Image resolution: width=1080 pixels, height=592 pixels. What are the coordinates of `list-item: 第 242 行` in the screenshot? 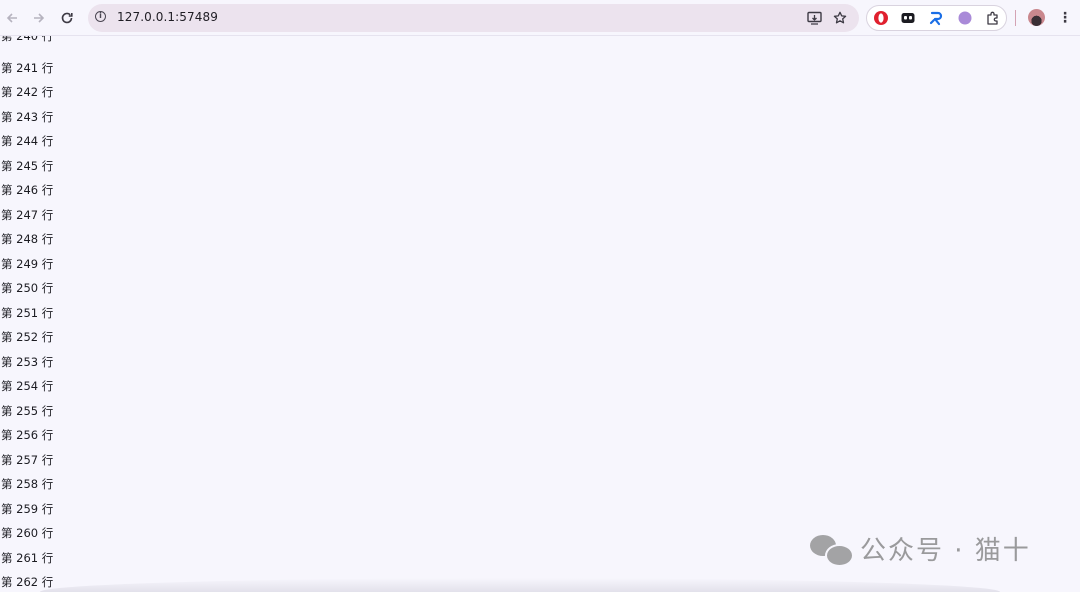 It's located at (27, 92).